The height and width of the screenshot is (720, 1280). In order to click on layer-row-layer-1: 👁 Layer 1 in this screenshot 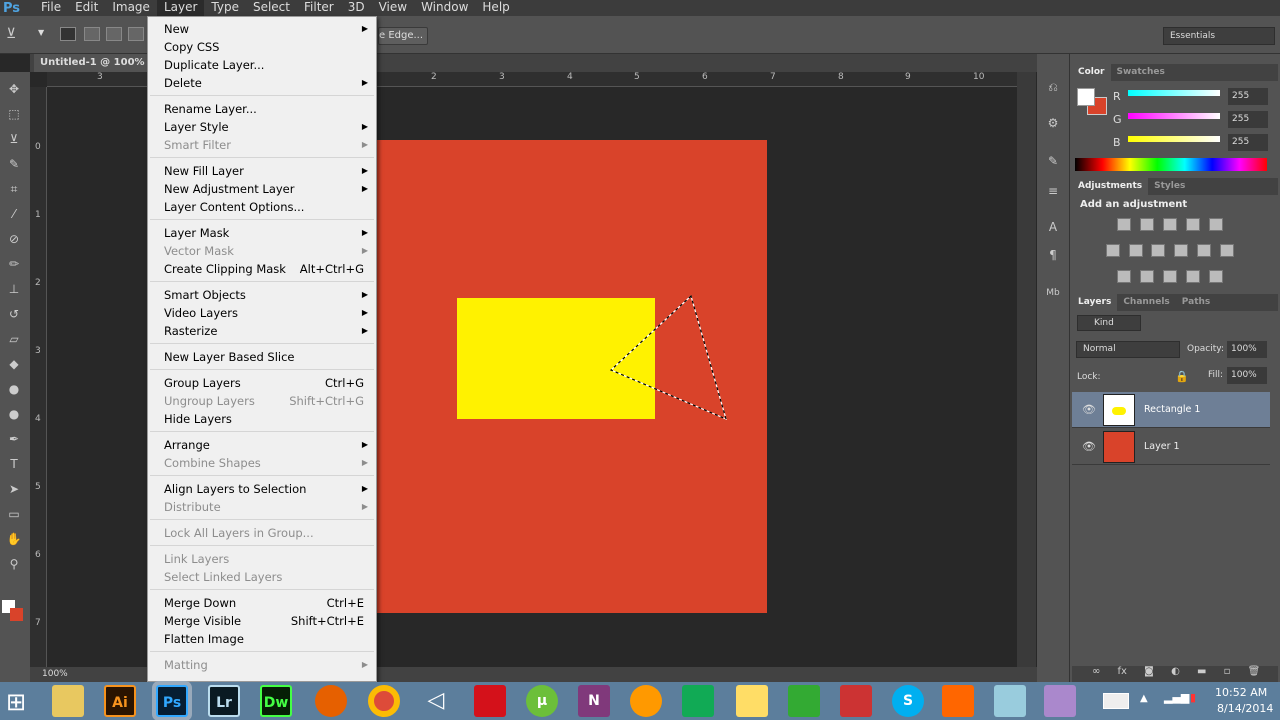, I will do `click(1171, 447)`.